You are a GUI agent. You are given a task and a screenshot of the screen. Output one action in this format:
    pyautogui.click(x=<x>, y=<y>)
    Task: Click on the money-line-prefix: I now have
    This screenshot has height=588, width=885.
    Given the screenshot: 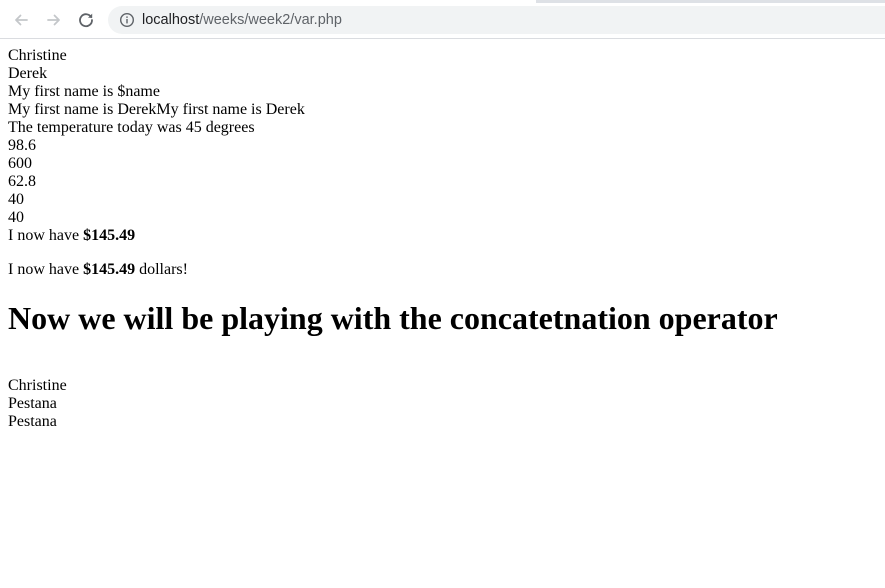 What is the action you would take?
    pyautogui.click(x=46, y=235)
    